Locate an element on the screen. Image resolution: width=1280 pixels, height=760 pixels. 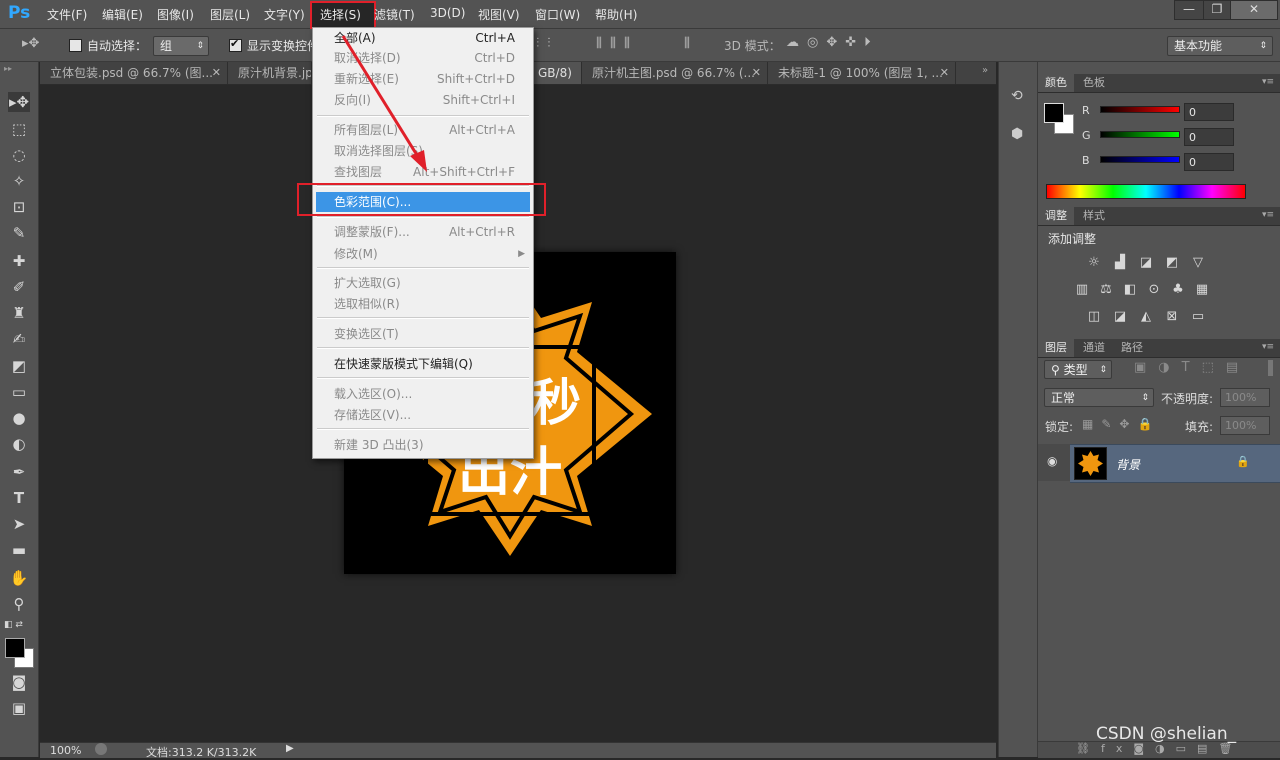
layer-row-background: 背景 🔒 is located at coordinates (1175, 463).